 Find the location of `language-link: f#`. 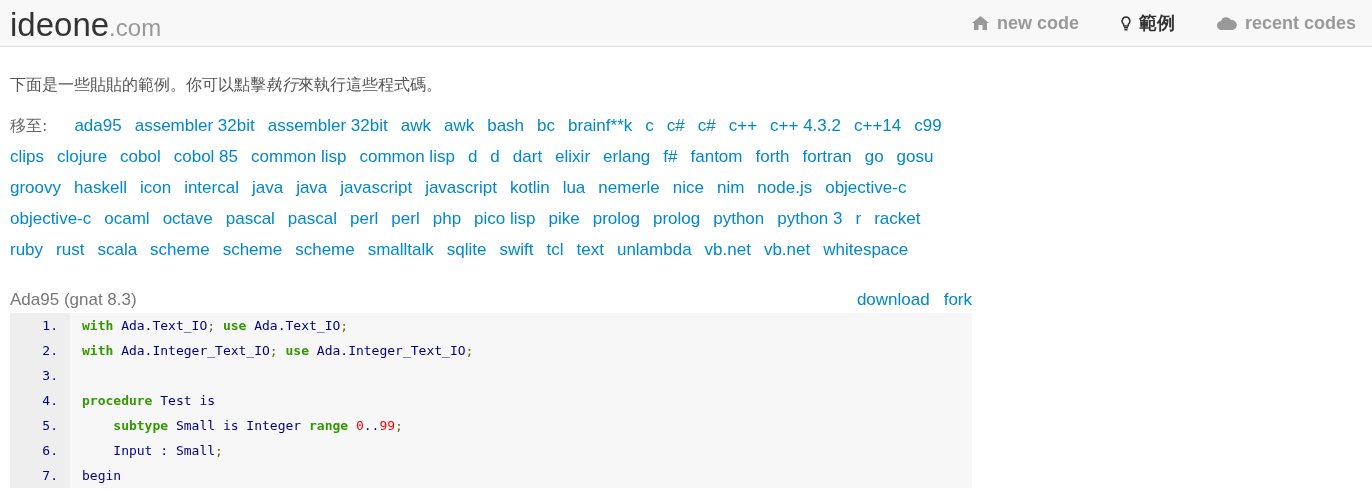

language-link: f# is located at coordinates (670, 156).